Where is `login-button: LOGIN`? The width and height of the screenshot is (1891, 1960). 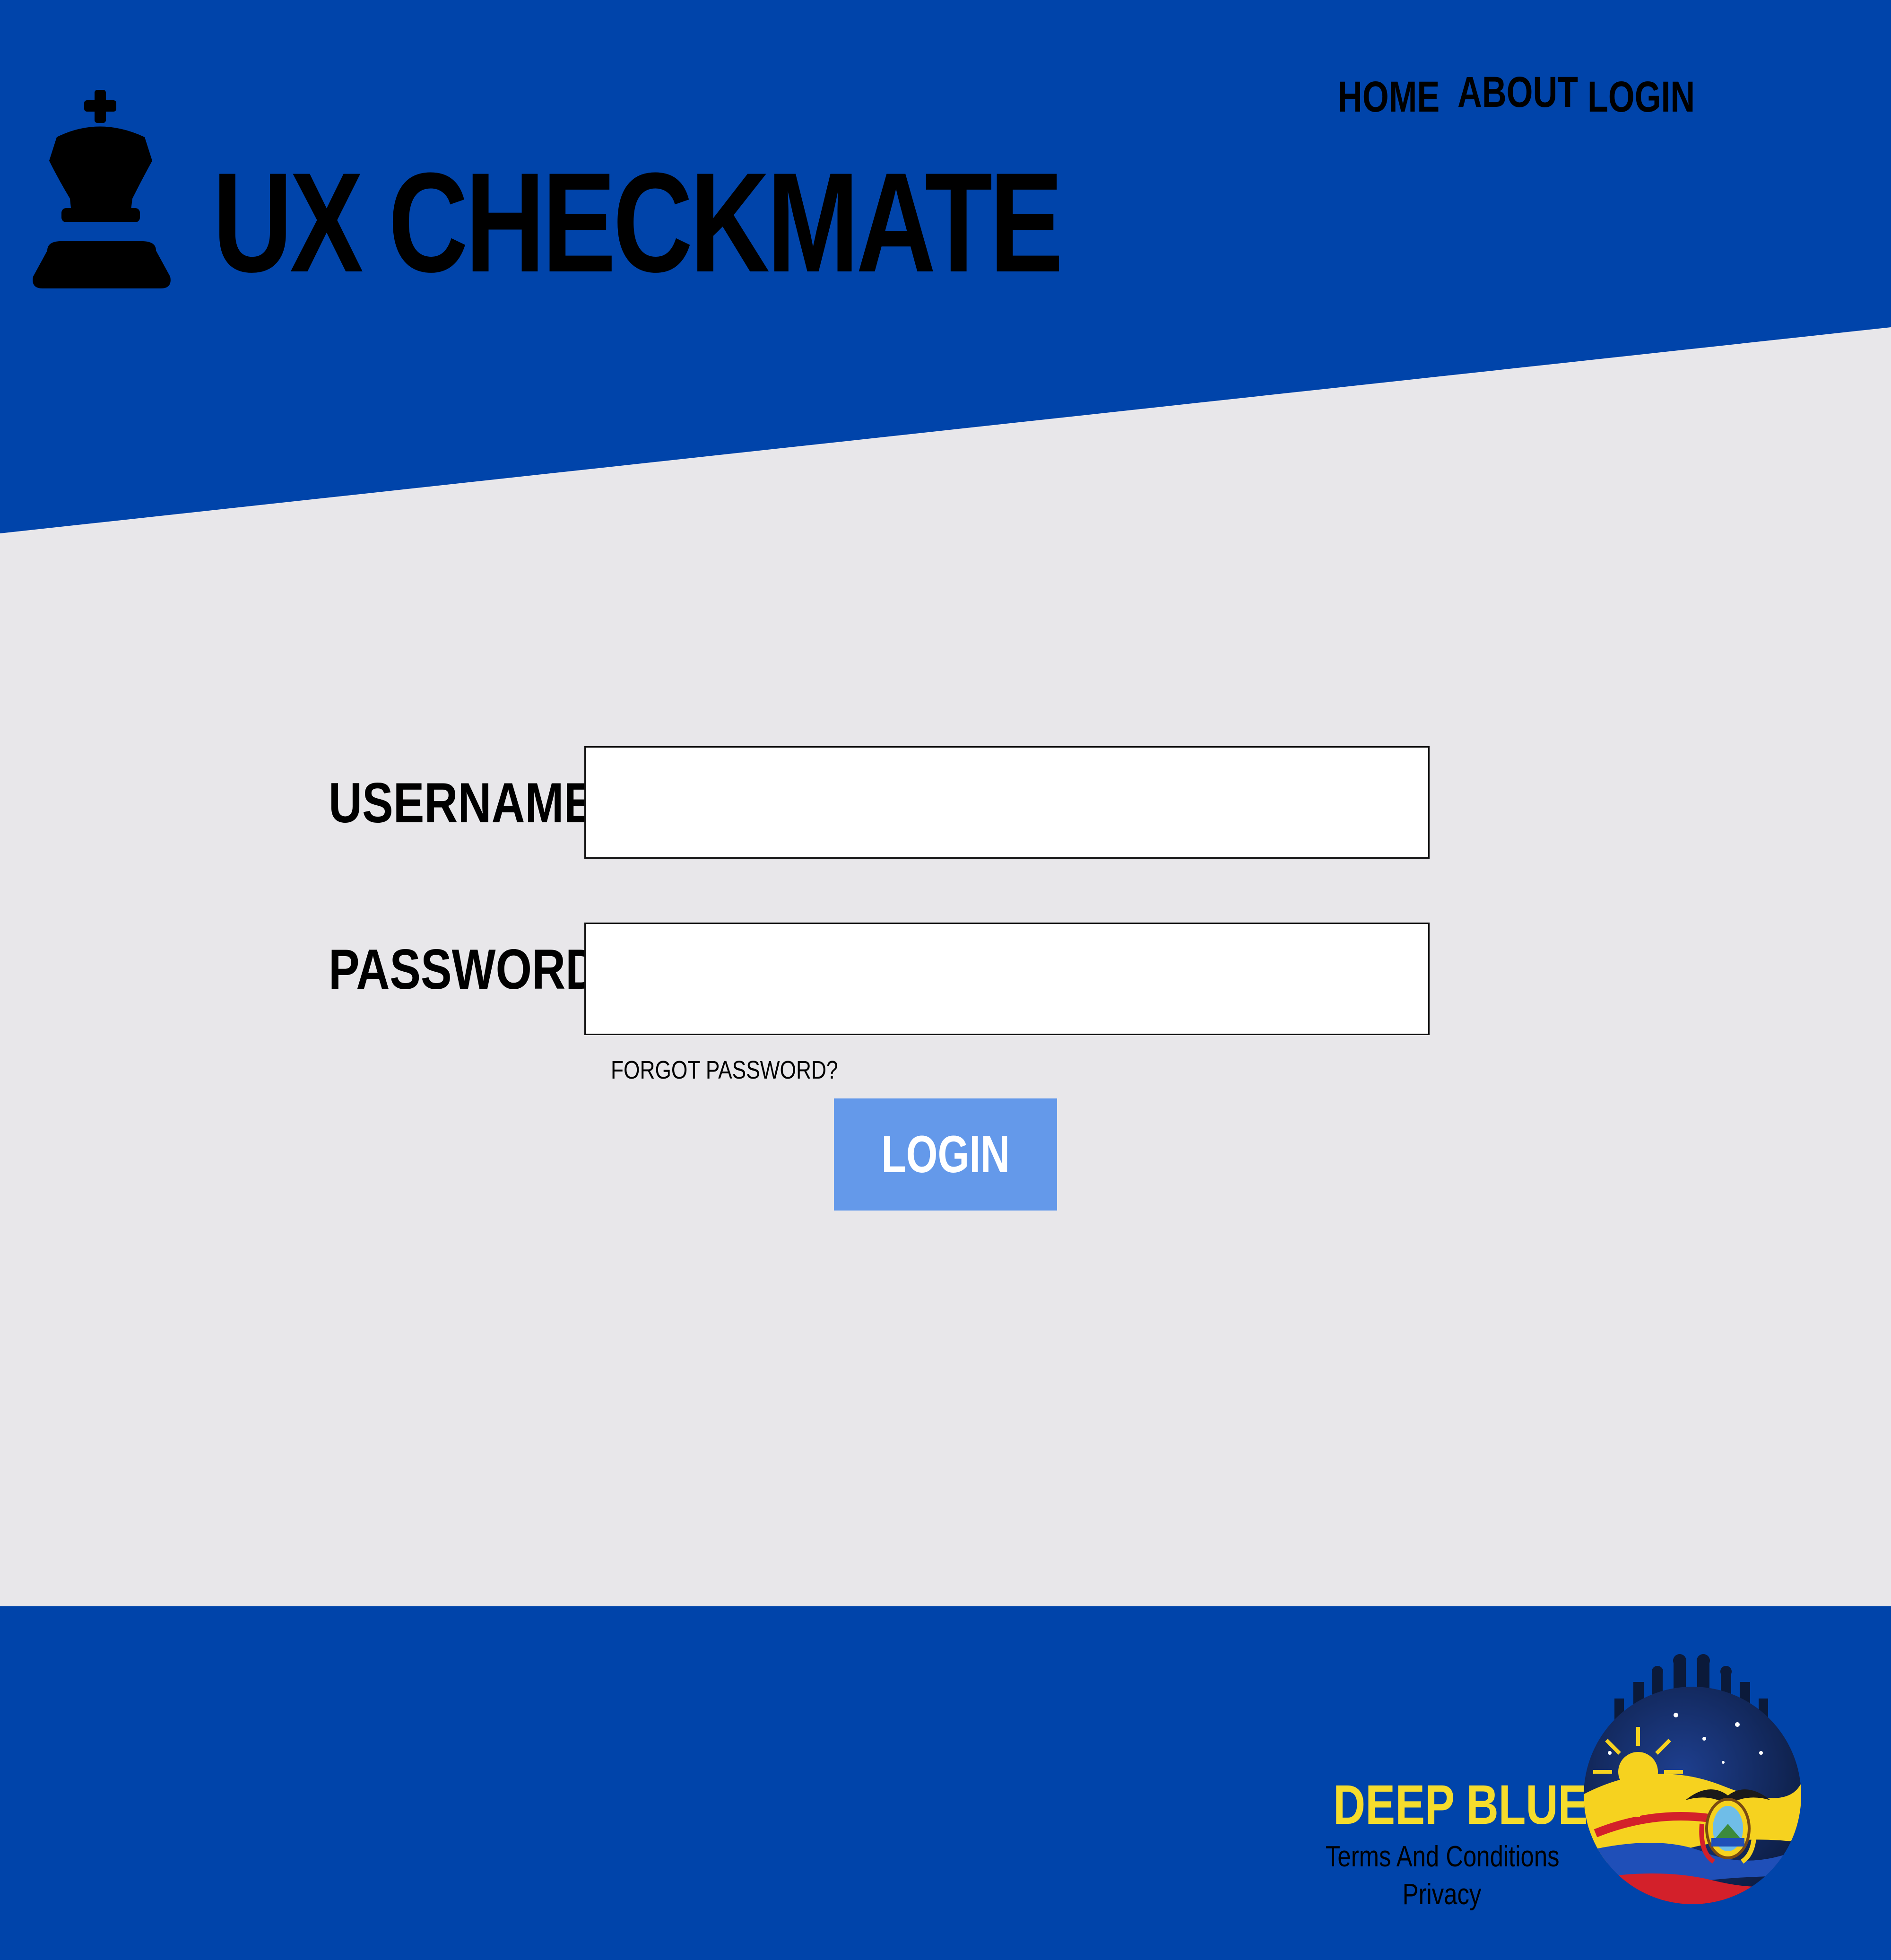
login-button: LOGIN is located at coordinates (945, 1154).